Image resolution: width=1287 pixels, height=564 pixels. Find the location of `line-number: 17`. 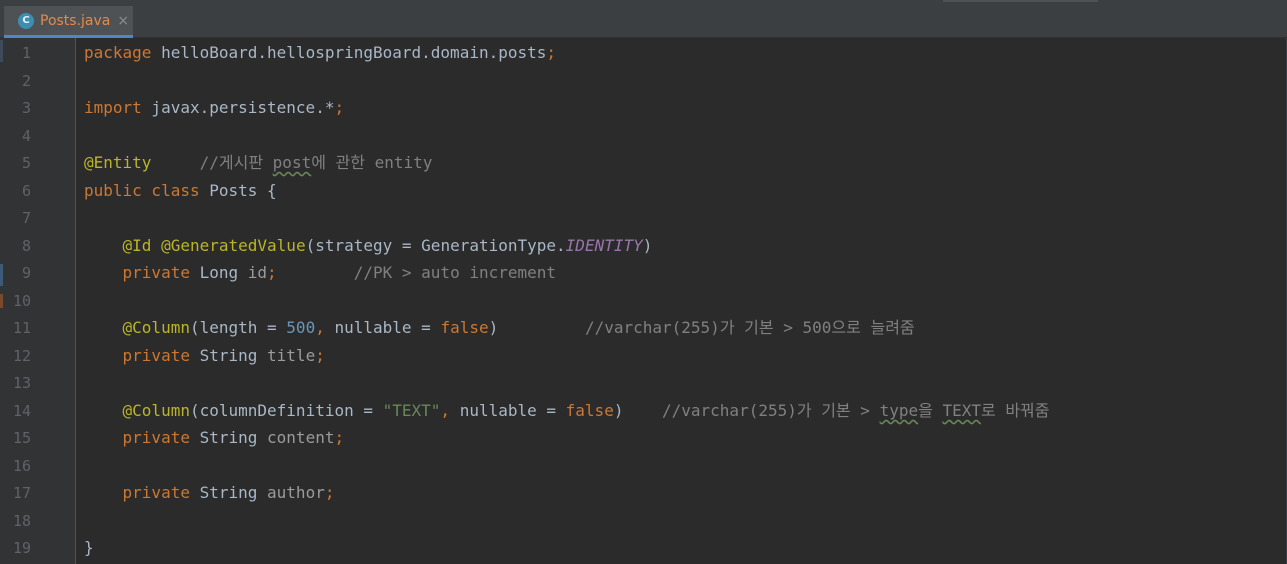

line-number: 17 is located at coordinates (21, 493).